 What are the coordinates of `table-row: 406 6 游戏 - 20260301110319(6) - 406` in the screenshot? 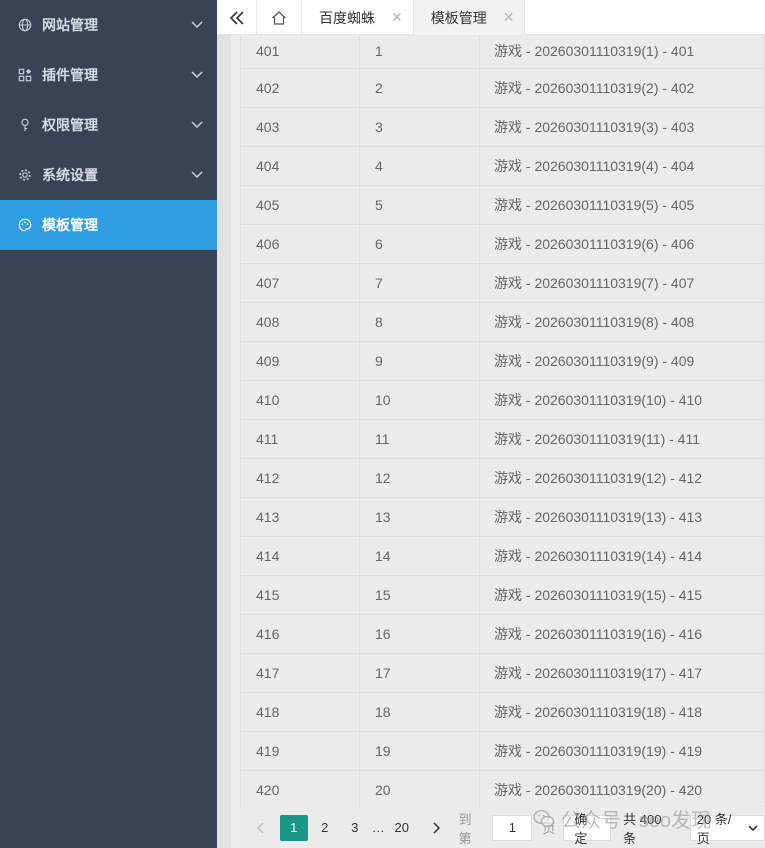 It's located at (502, 244).